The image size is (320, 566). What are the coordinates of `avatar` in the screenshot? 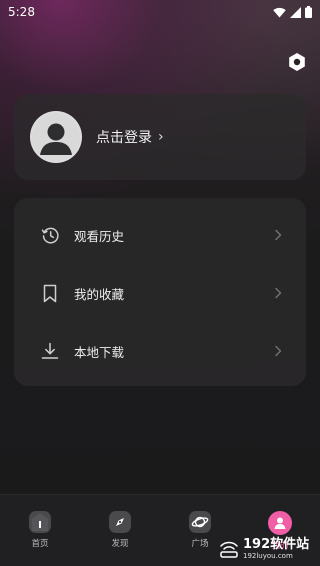 It's located at (56, 137).